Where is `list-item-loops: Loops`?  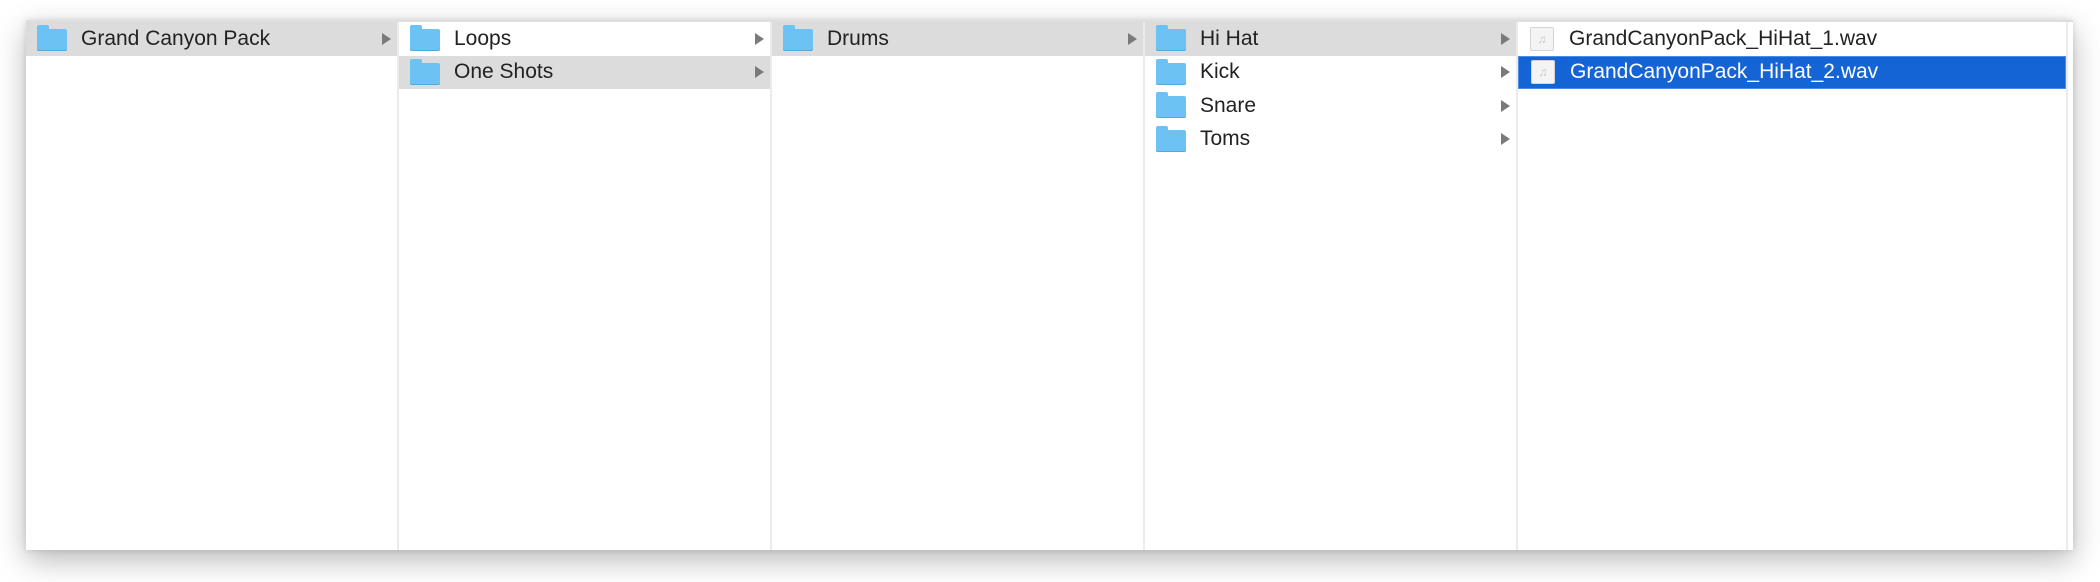 list-item-loops: Loops is located at coordinates (584, 39).